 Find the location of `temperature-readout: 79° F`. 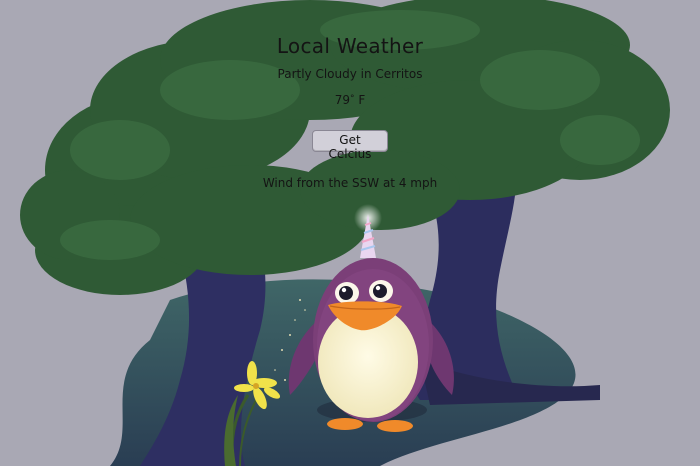

temperature-readout: 79° F is located at coordinates (350, 100).